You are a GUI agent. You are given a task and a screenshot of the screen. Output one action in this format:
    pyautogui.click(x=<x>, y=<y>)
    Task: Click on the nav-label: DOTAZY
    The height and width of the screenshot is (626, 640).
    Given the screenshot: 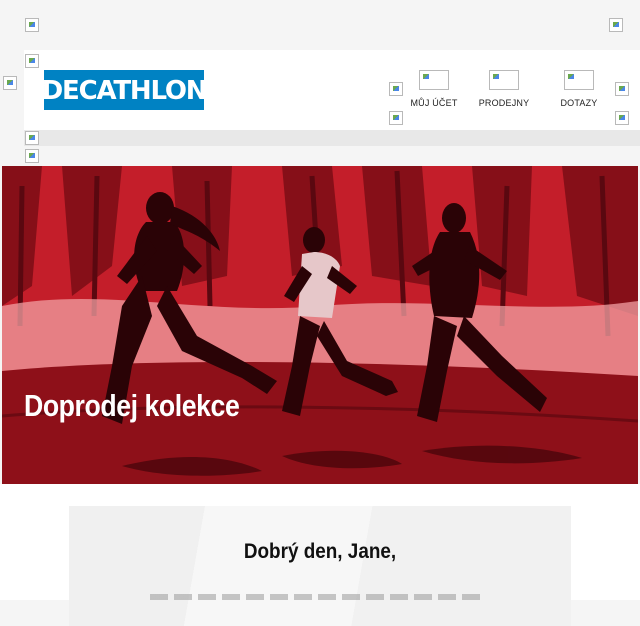 What is the action you would take?
    pyautogui.click(x=579, y=103)
    